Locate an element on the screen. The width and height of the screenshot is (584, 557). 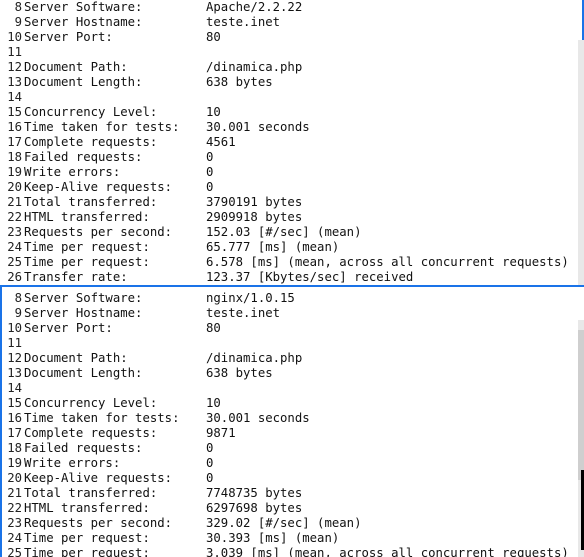
line-number: 22 is located at coordinates (14, 508).